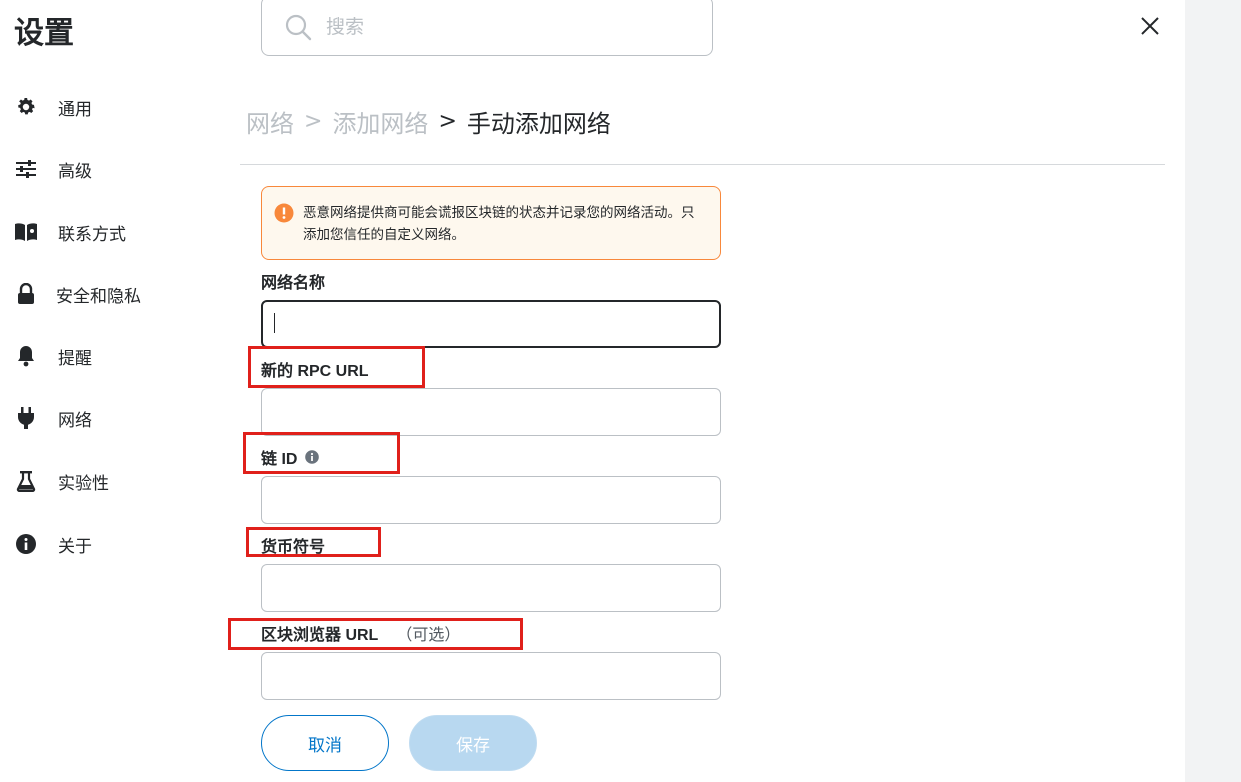 The width and height of the screenshot is (1241, 782). What do you see at coordinates (114, 107) in the screenshot?
I see `sidebar-item-general: 通用` at bounding box center [114, 107].